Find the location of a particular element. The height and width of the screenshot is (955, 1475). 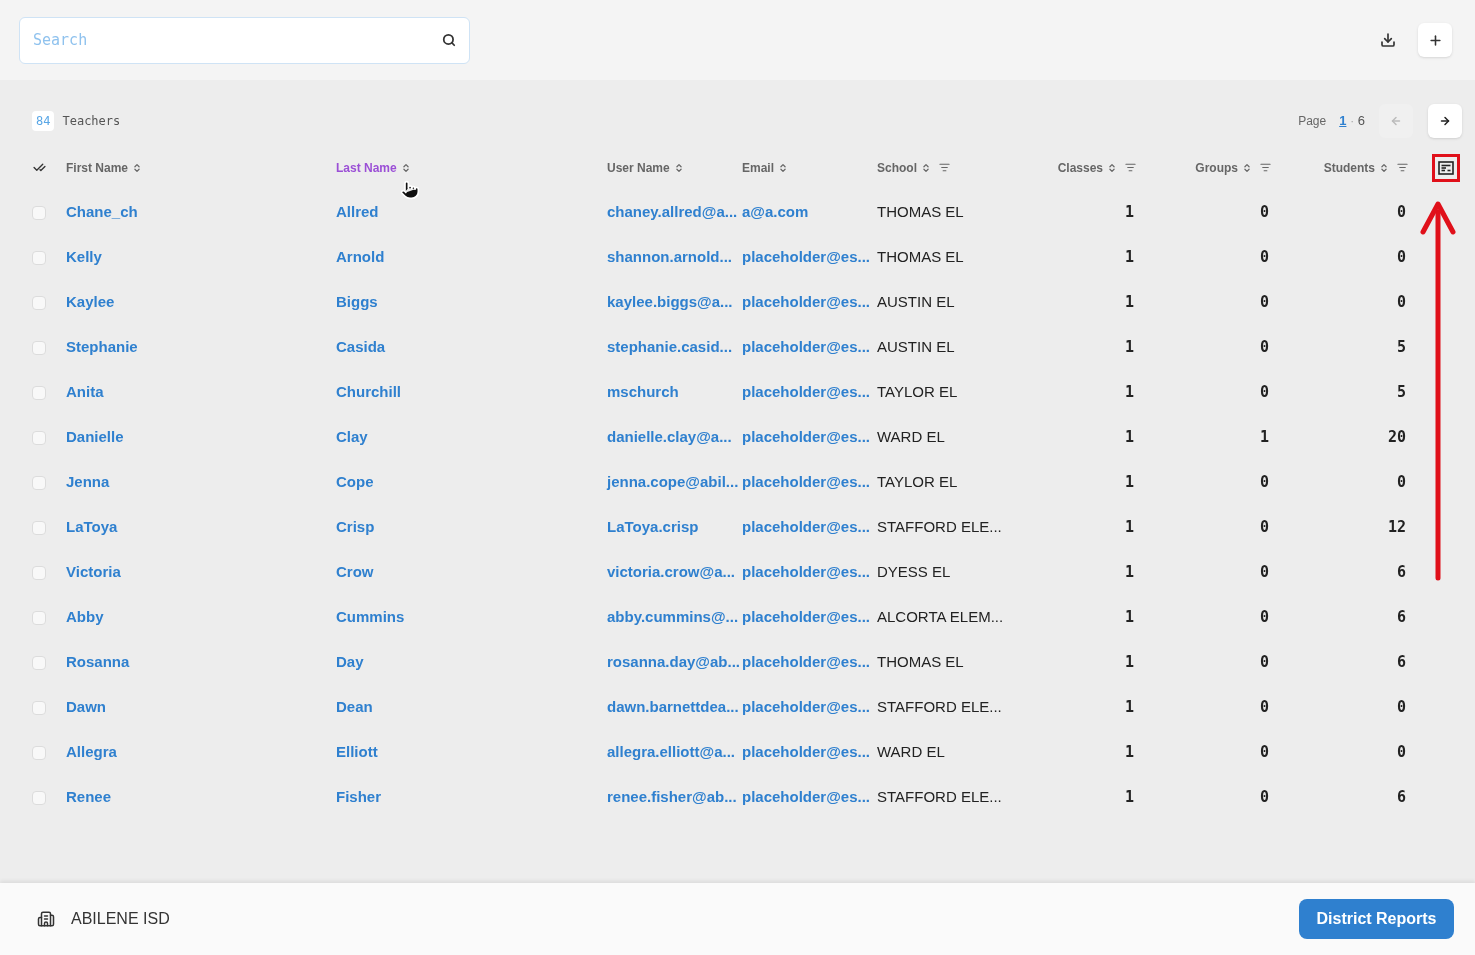

table-cell: Day is located at coordinates (471, 662).